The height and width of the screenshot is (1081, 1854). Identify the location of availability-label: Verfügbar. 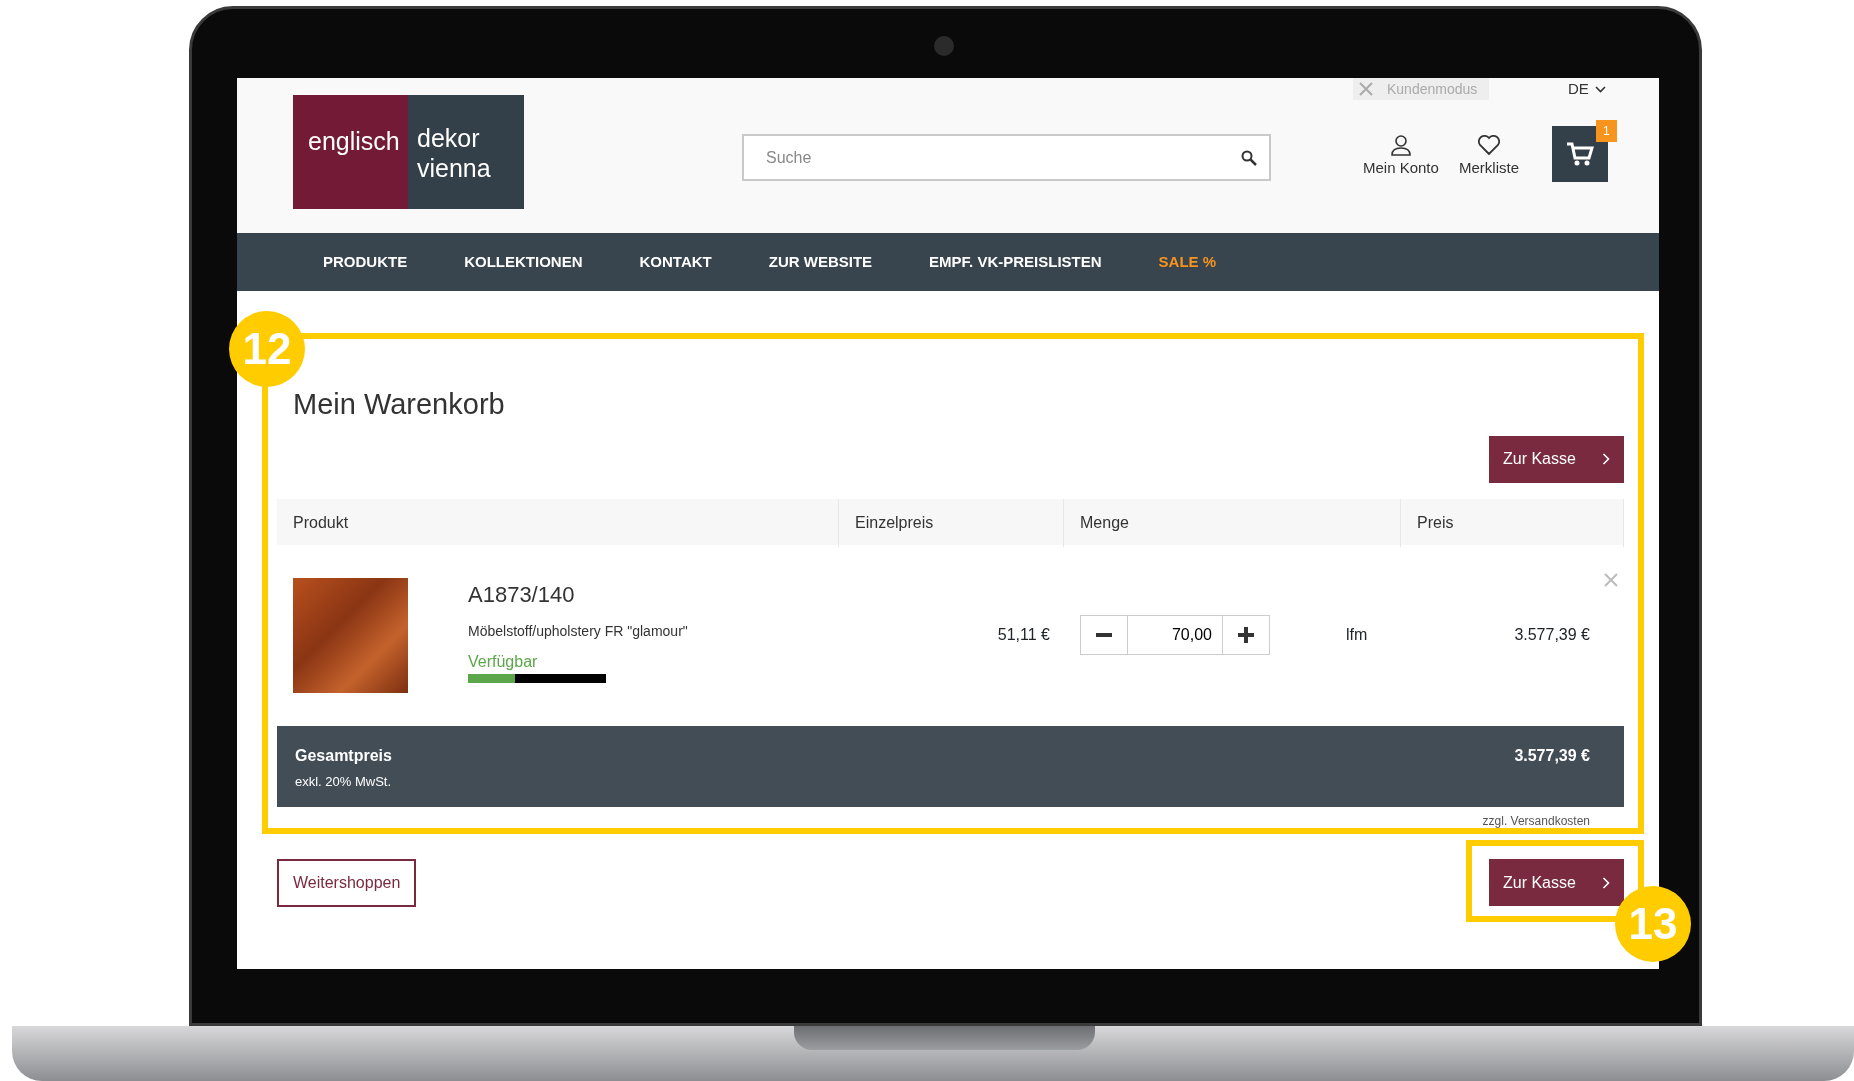
(503, 661).